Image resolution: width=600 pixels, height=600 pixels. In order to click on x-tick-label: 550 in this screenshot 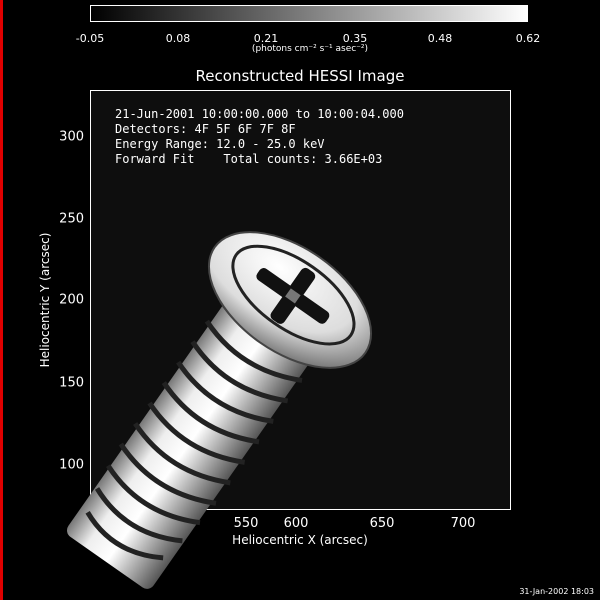, I will do `click(246, 523)`.